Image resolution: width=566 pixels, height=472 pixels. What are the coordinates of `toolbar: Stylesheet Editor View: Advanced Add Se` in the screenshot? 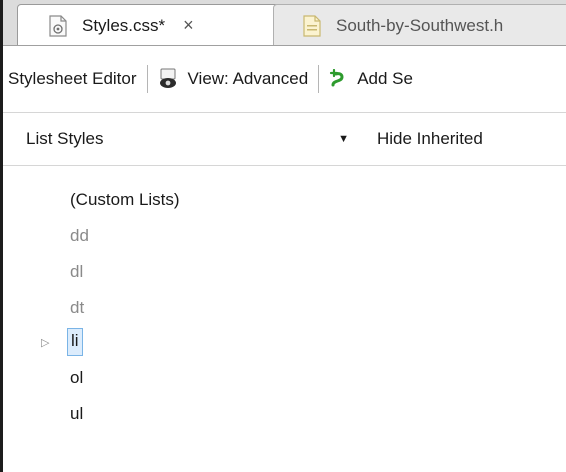 It's located at (284, 79).